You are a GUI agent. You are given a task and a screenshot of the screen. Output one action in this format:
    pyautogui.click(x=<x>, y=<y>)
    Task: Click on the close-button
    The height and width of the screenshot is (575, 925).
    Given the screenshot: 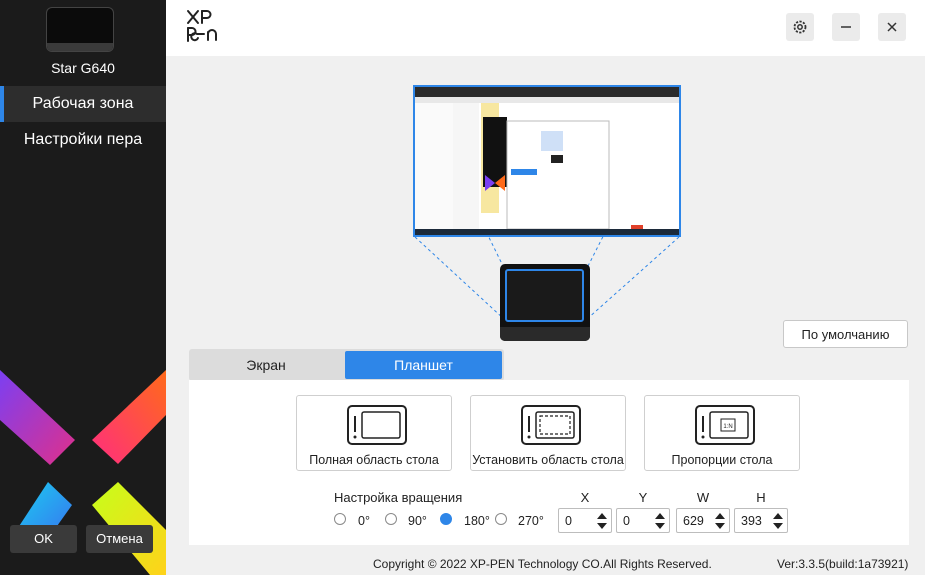 What is the action you would take?
    pyautogui.click(x=892, y=27)
    